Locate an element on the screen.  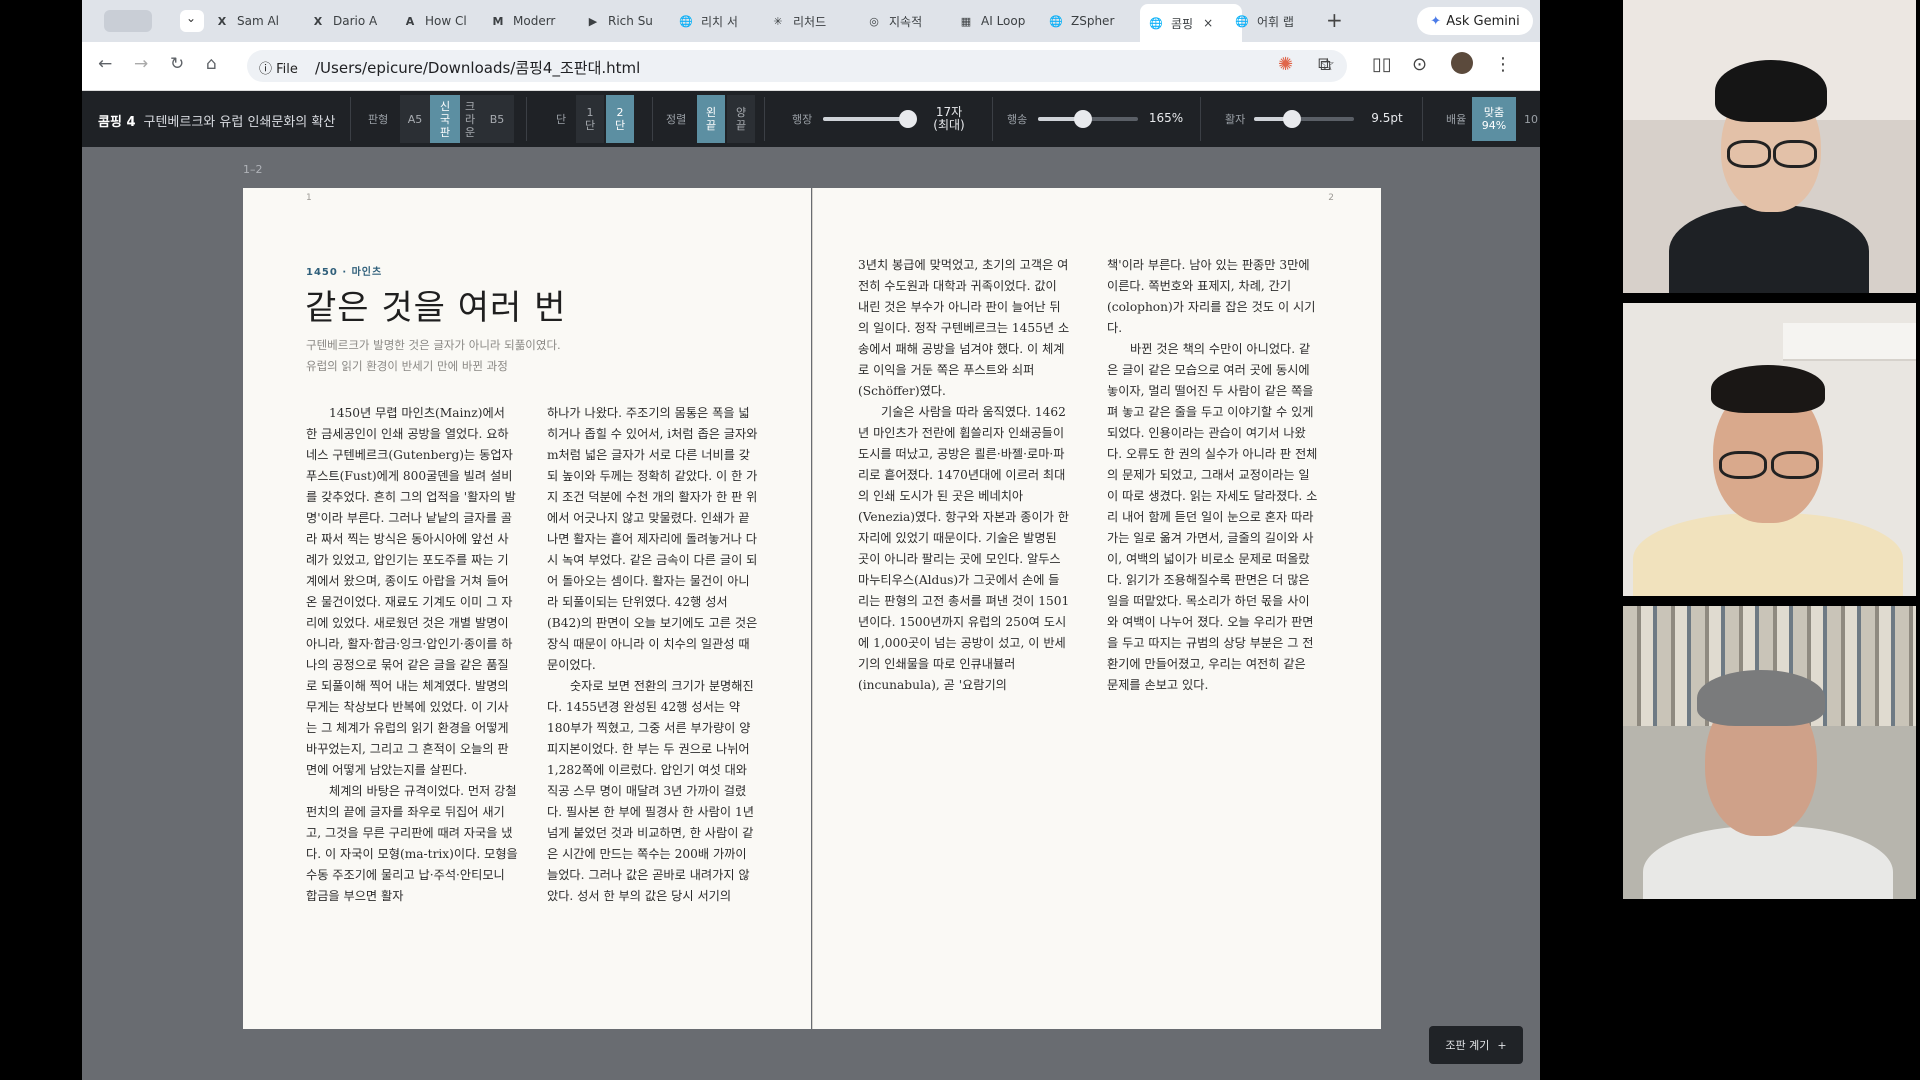
align-option-justify: 양끝 is located at coordinates (741, 119).